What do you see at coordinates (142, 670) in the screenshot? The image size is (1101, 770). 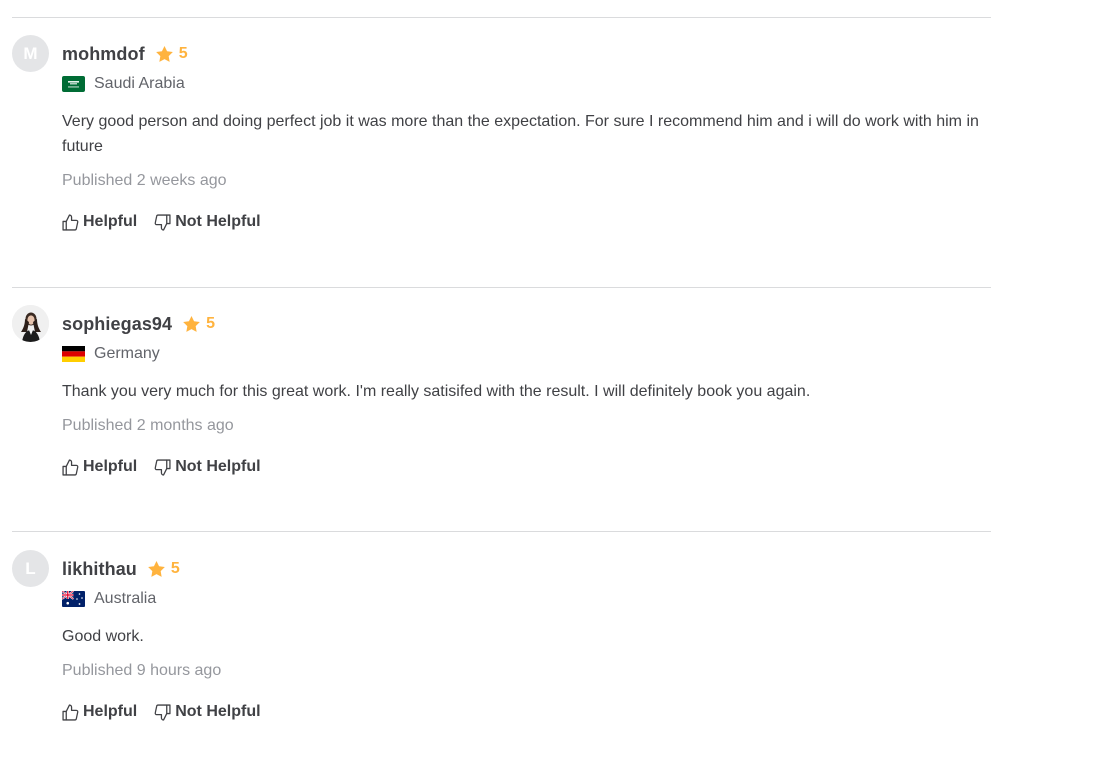 I see `published-time: Published 9 hours ago` at bounding box center [142, 670].